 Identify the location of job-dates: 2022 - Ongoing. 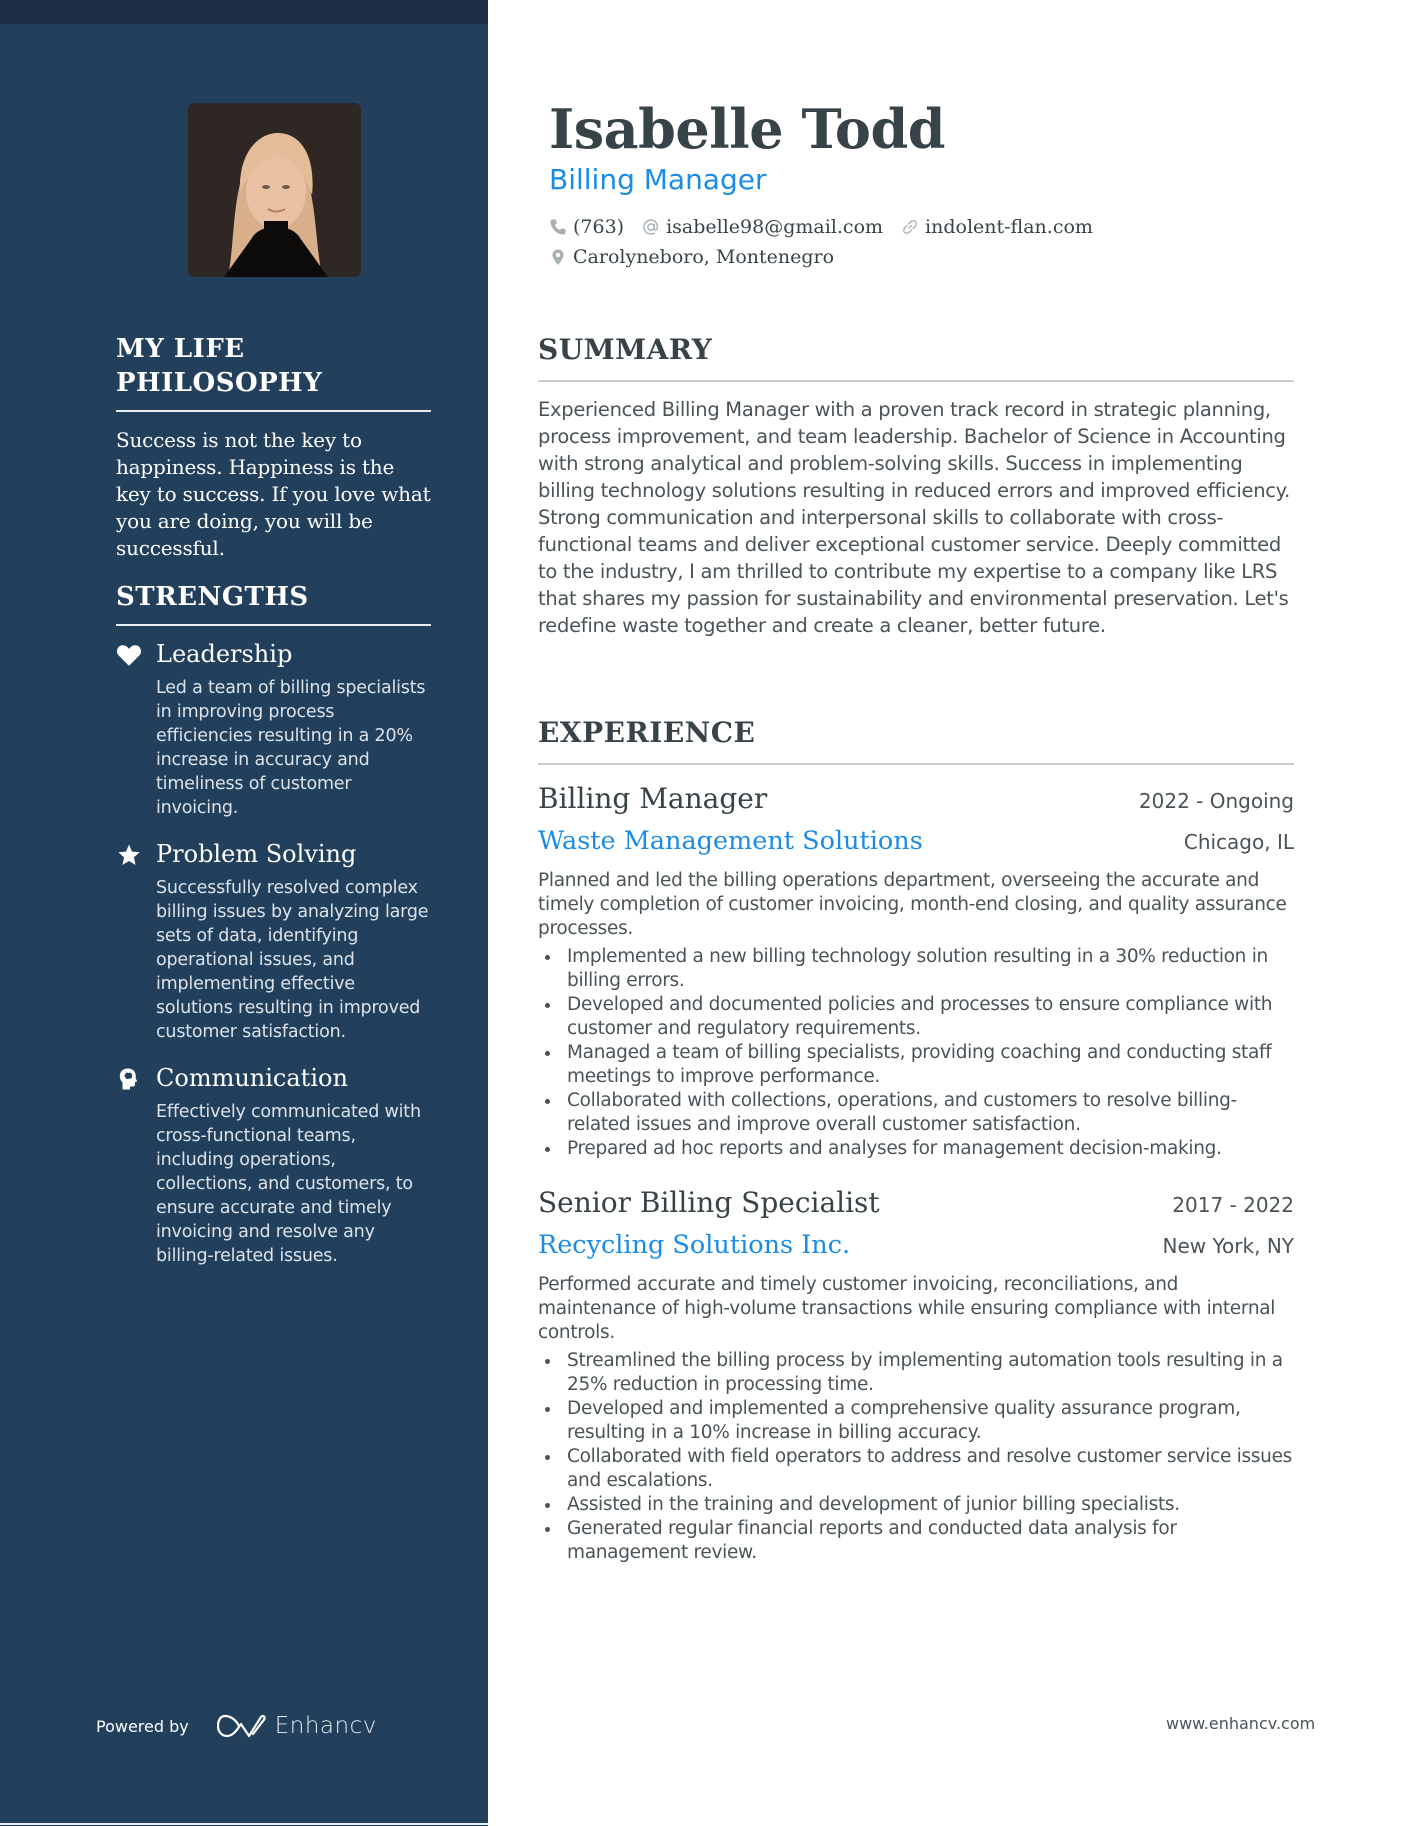
(1216, 801).